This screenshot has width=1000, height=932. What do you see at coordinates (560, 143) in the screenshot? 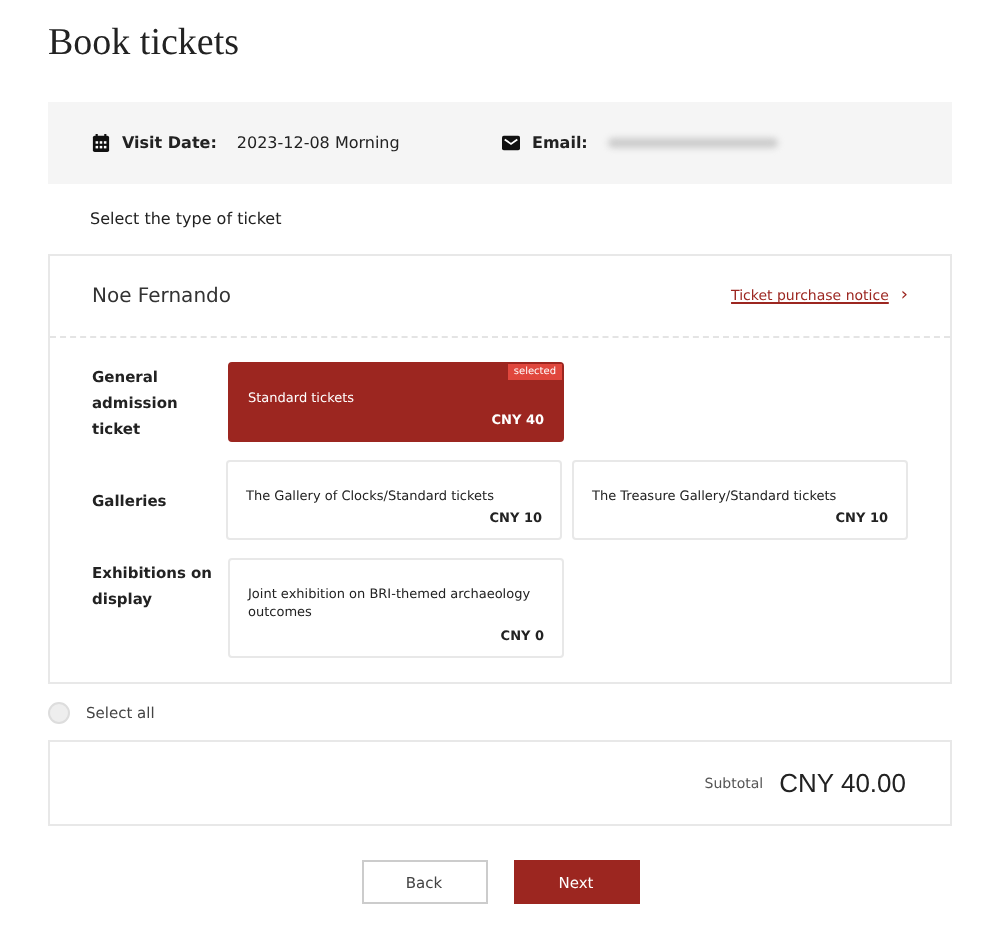
I see `email-label: Email:` at bounding box center [560, 143].